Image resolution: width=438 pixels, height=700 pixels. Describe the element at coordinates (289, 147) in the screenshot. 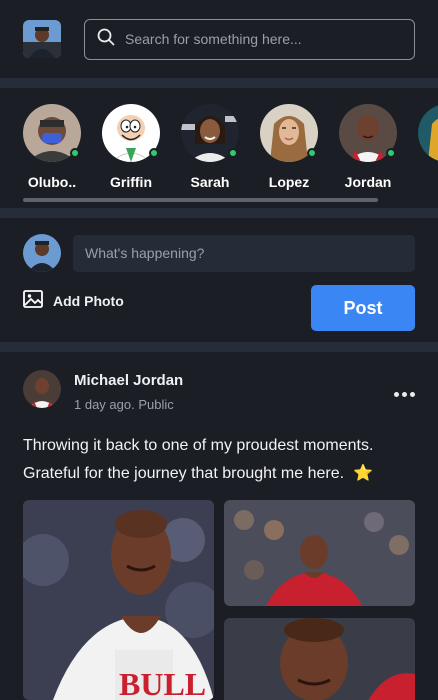

I see `story-item-lopez: Lopez` at that location.